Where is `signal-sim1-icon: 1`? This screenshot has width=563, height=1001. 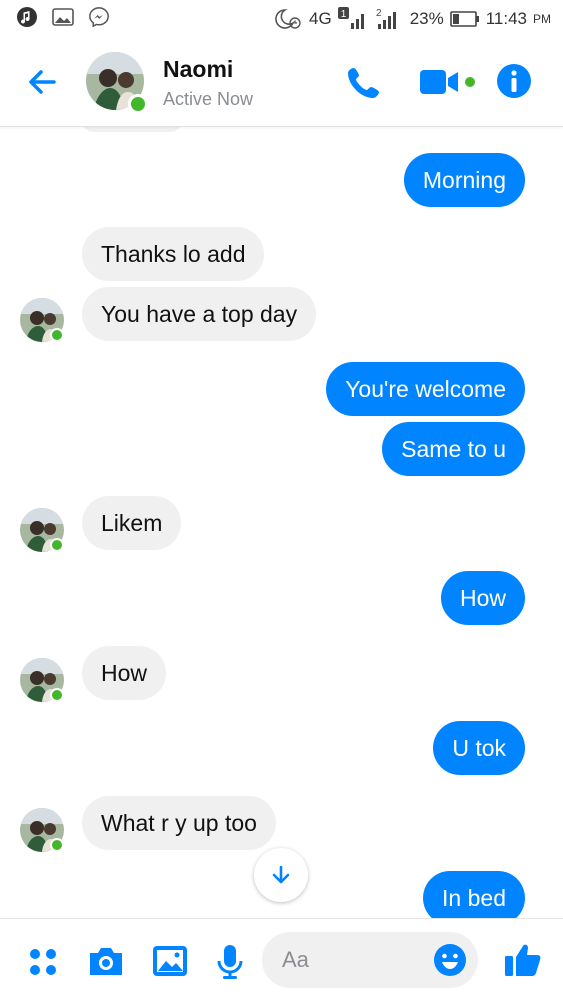 signal-sim1-icon: 1 is located at coordinates (350, 18).